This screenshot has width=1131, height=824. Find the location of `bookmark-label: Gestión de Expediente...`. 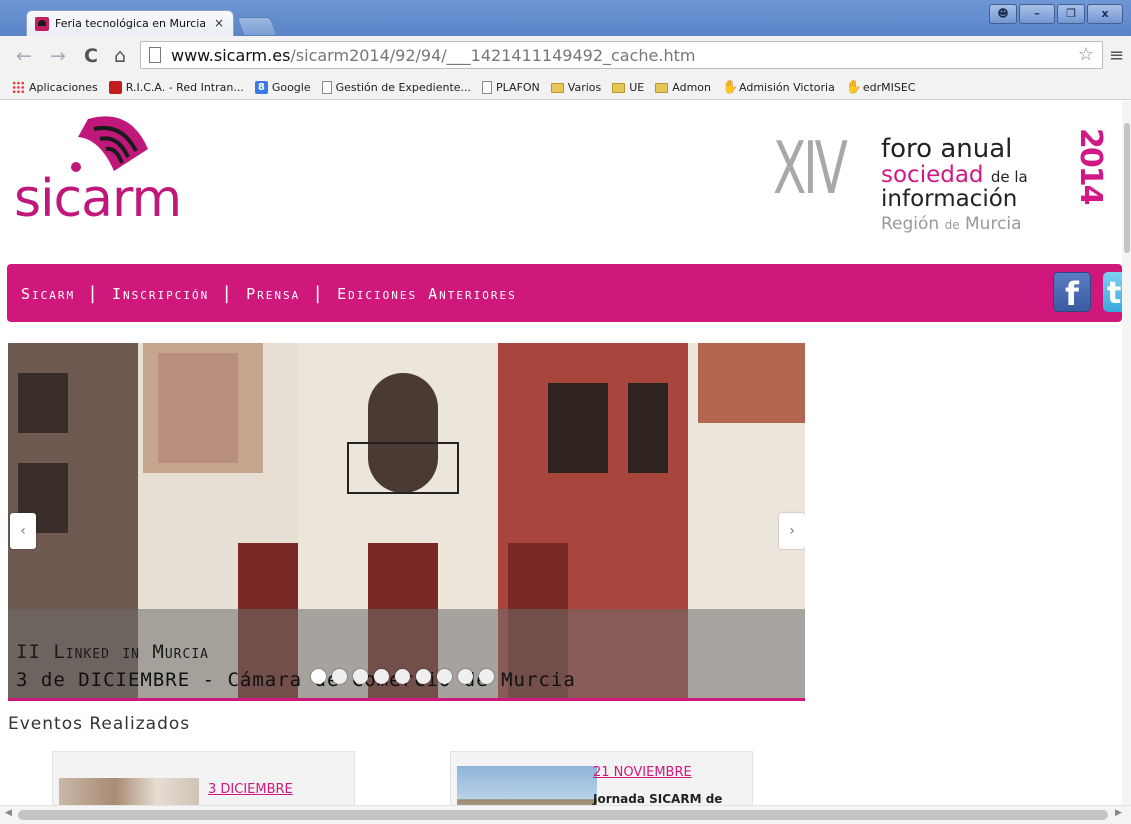

bookmark-label: Gestión de Expediente... is located at coordinates (403, 87).